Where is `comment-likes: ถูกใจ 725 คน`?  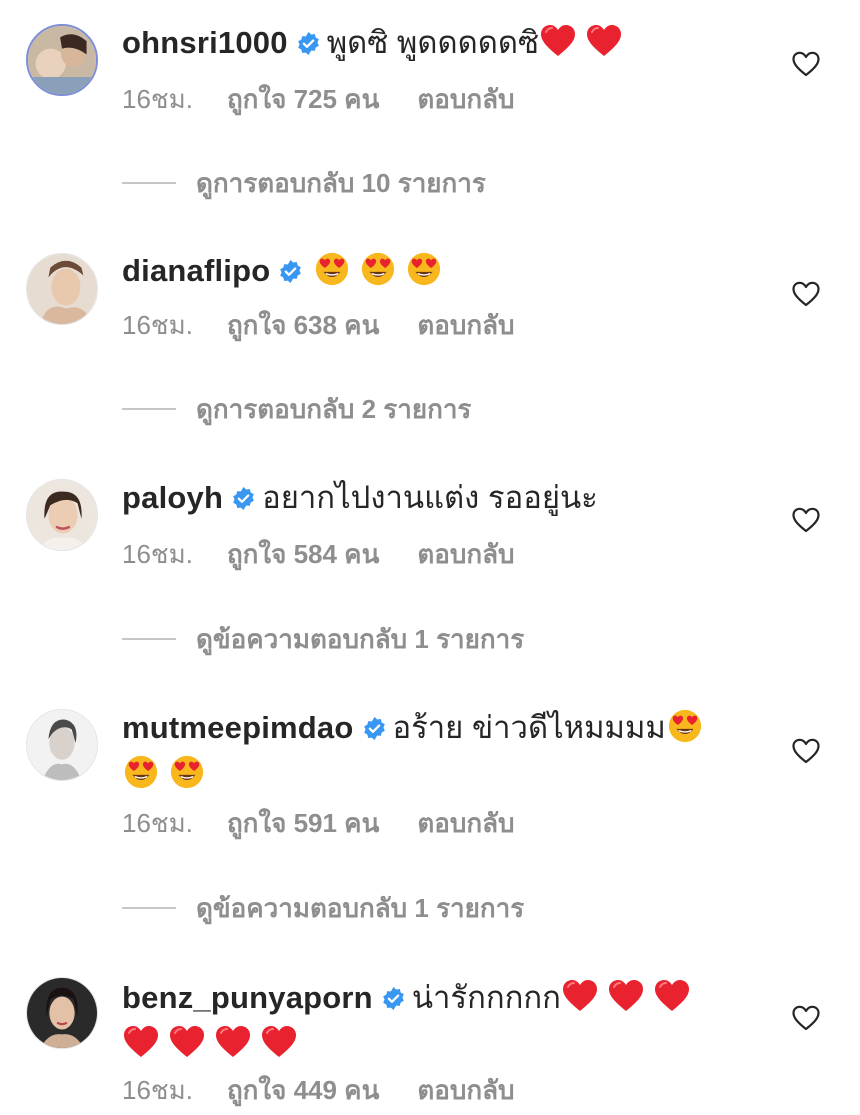
comment-likes: ถูกใจ 725 คน is located at coordinates (303, 99).